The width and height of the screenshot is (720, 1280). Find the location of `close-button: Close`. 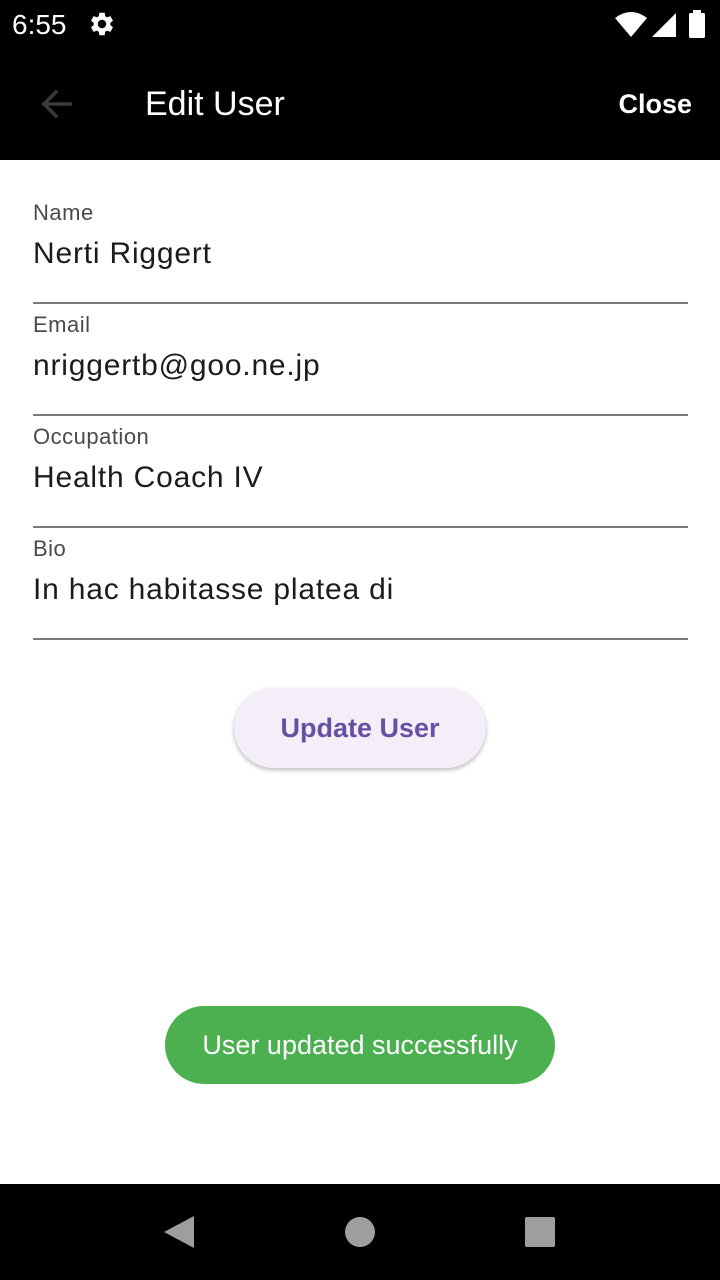

close-button: Close is located at coordinates (655, 104).